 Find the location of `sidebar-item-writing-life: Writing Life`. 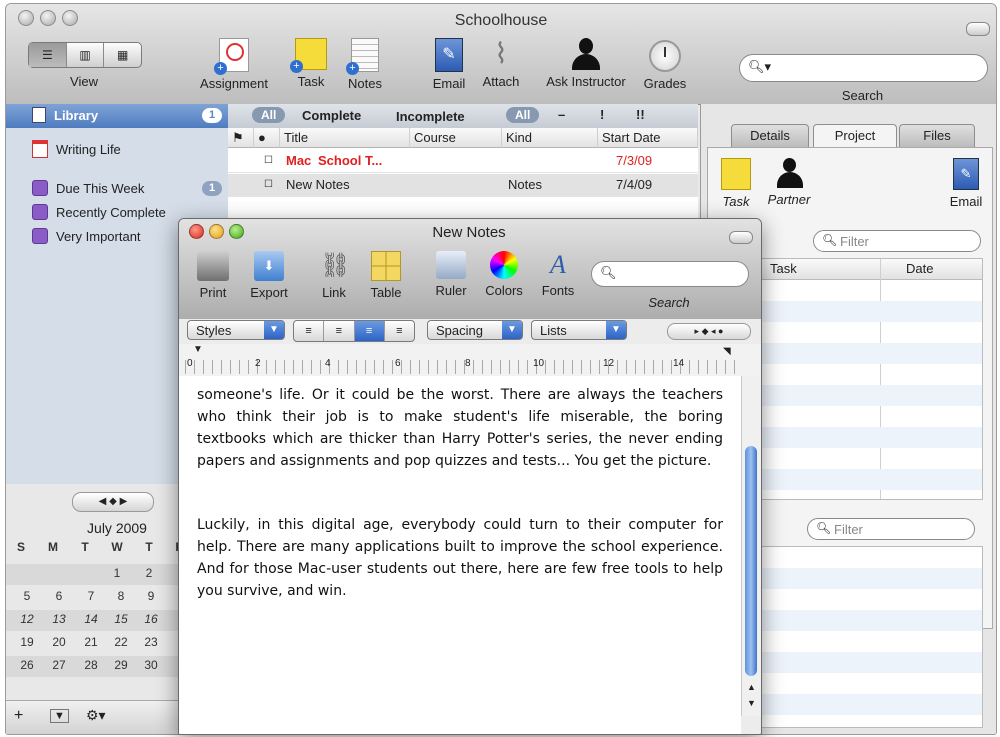

sidebar-item-writing-life: Writing Life is located at coordinates (76, 149).